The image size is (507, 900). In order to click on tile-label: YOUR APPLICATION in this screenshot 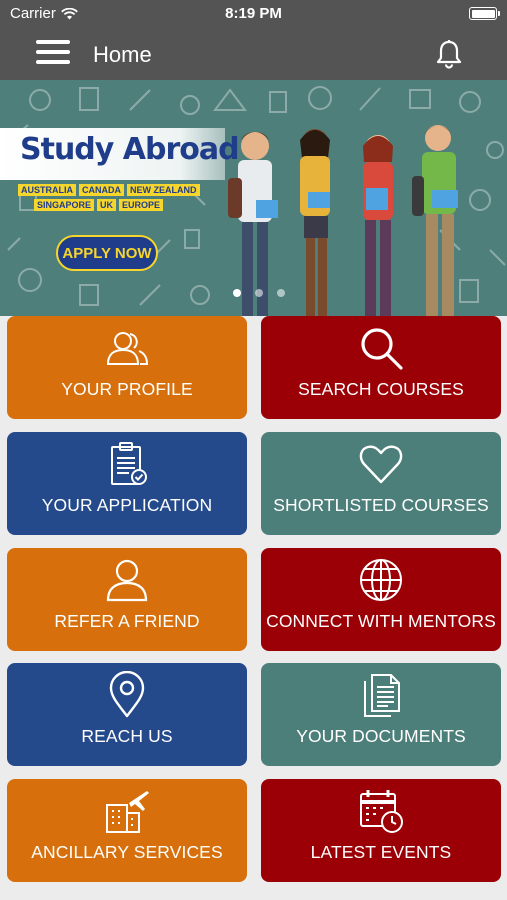, I will do `click(127, 505)`.